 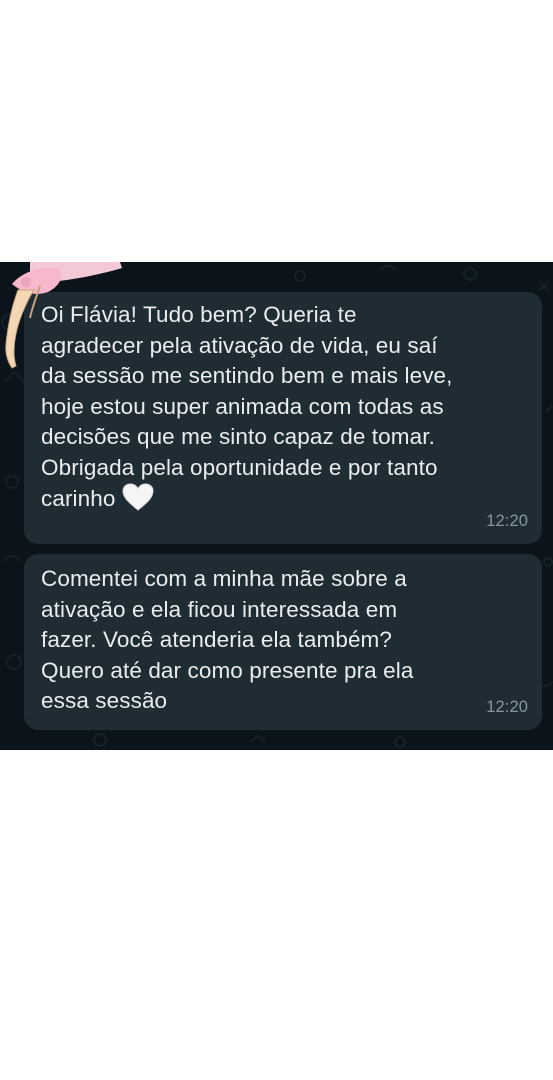 What do you see at coordinates (507, 706) in the screenshot?
I see `message-time-2: 12:20` at bounding box center [507, 706].